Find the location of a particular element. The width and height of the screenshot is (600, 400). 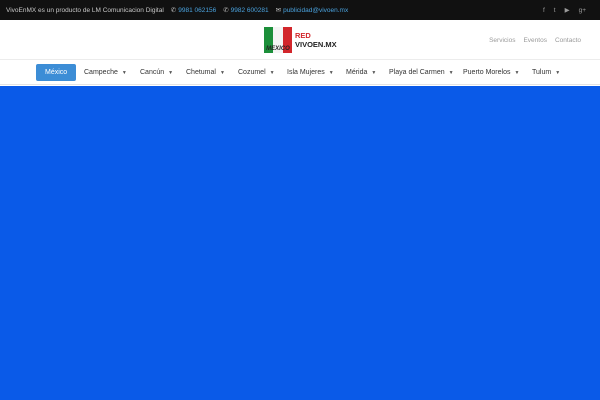

nav-item-mexico: México is located at coordinates (56, 72).